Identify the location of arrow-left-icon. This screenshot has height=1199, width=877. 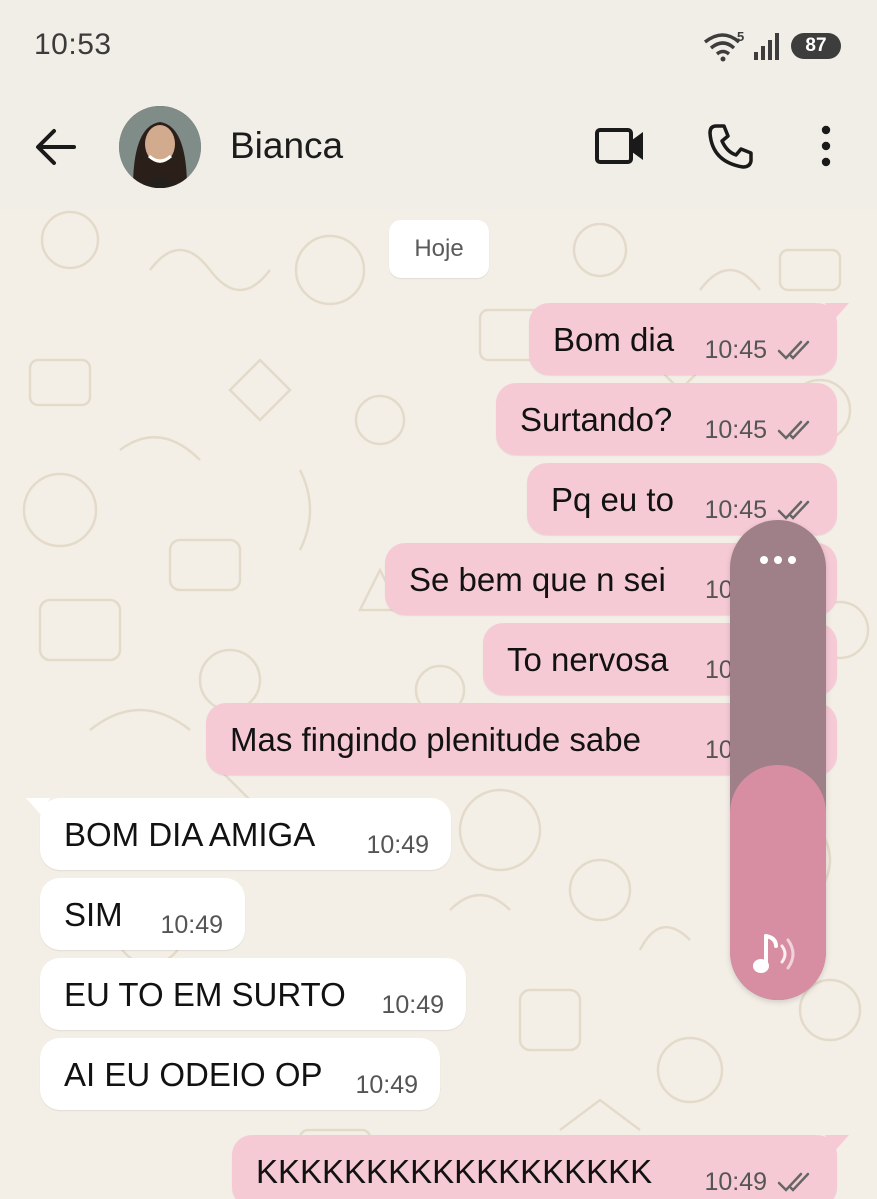
(55, 147).